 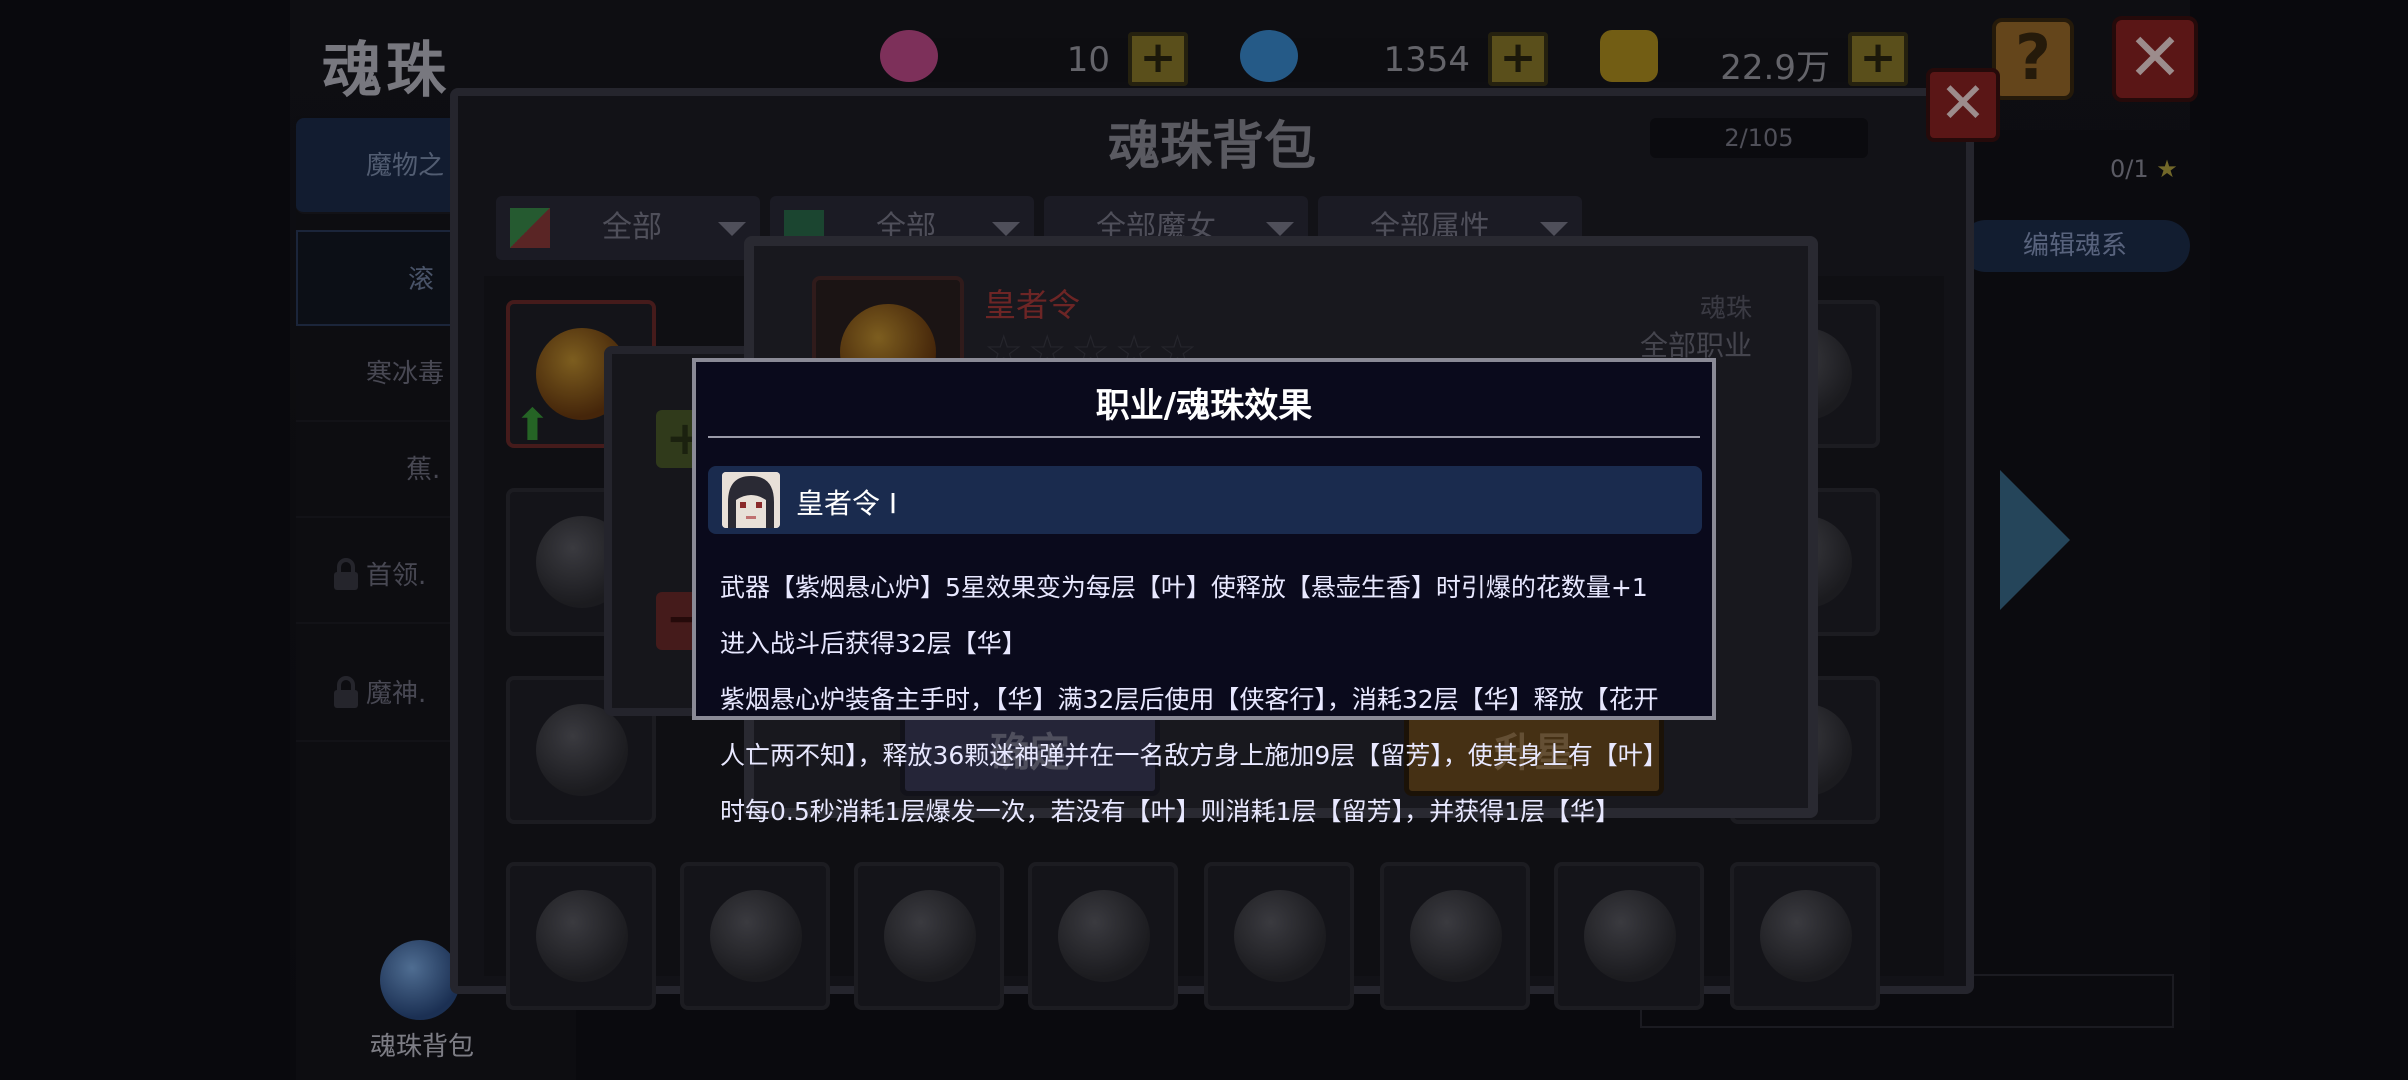 I want to click on character-avatar-icon, so click(x=751, y=500).